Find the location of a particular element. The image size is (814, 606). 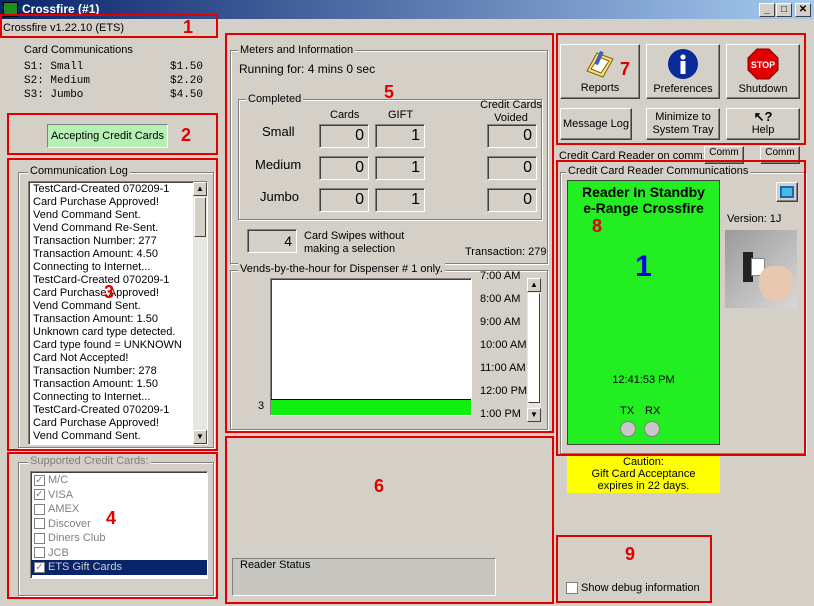

close-button: ✕ is located at coordinates (803, 10).